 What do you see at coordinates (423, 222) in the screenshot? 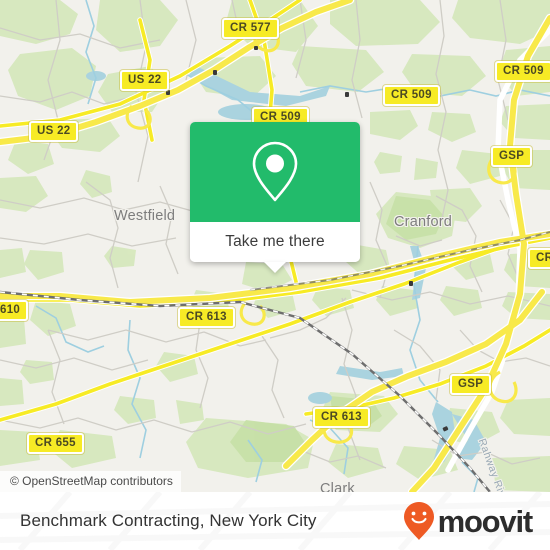
I see `map-label-cranford: Cranford` at bounding box center [423, 222].